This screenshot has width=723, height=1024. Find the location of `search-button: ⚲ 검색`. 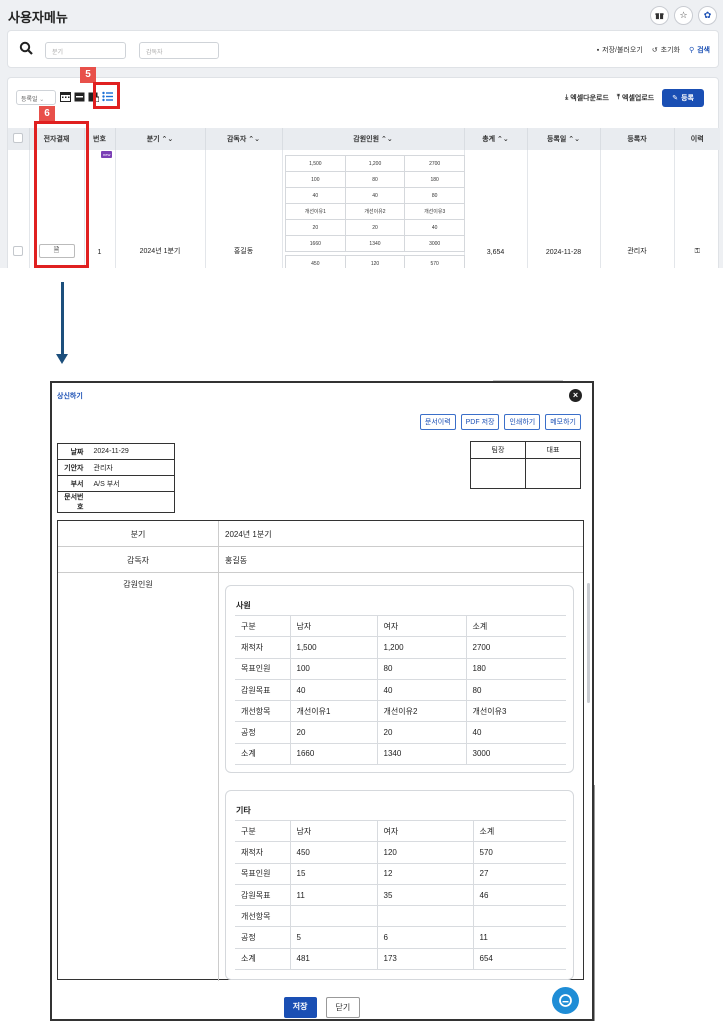

search-button: ⚲ 검색 is located at coordinates (699, 50).